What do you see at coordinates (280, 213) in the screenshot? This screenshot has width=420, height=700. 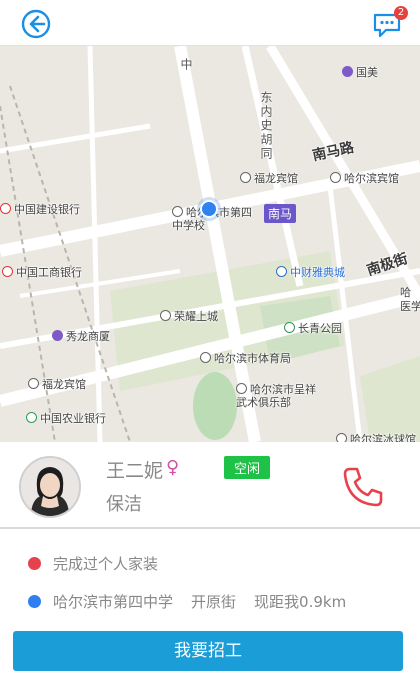 I see `map-nanma-station: 南马` at bounding box center [280, 213].